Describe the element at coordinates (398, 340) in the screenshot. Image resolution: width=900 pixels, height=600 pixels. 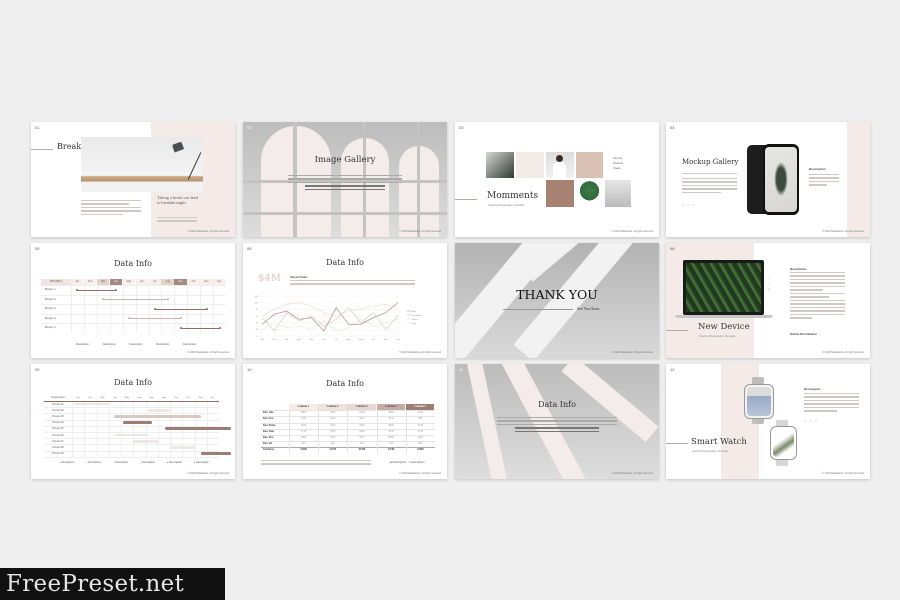
I see `x-tick-label: Dec` at that location.